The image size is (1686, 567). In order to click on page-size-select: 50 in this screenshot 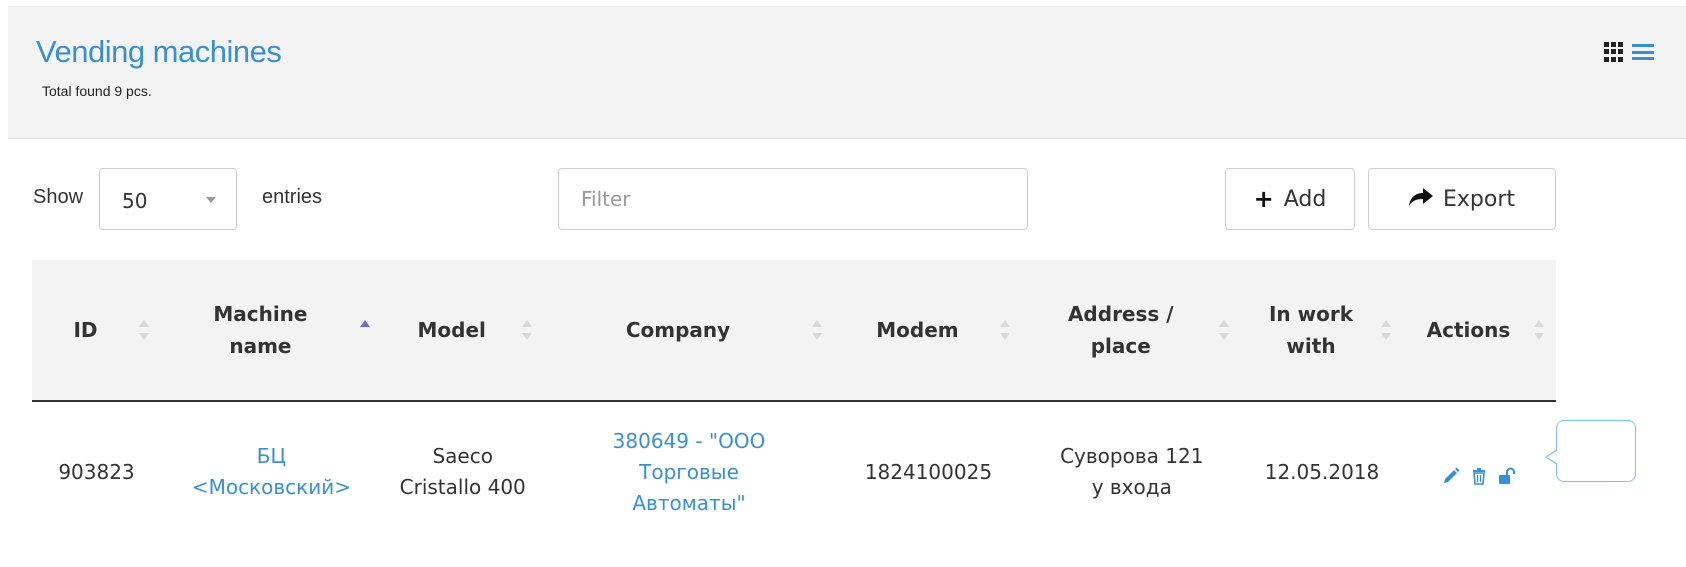, I will do `click(168, 199)`.